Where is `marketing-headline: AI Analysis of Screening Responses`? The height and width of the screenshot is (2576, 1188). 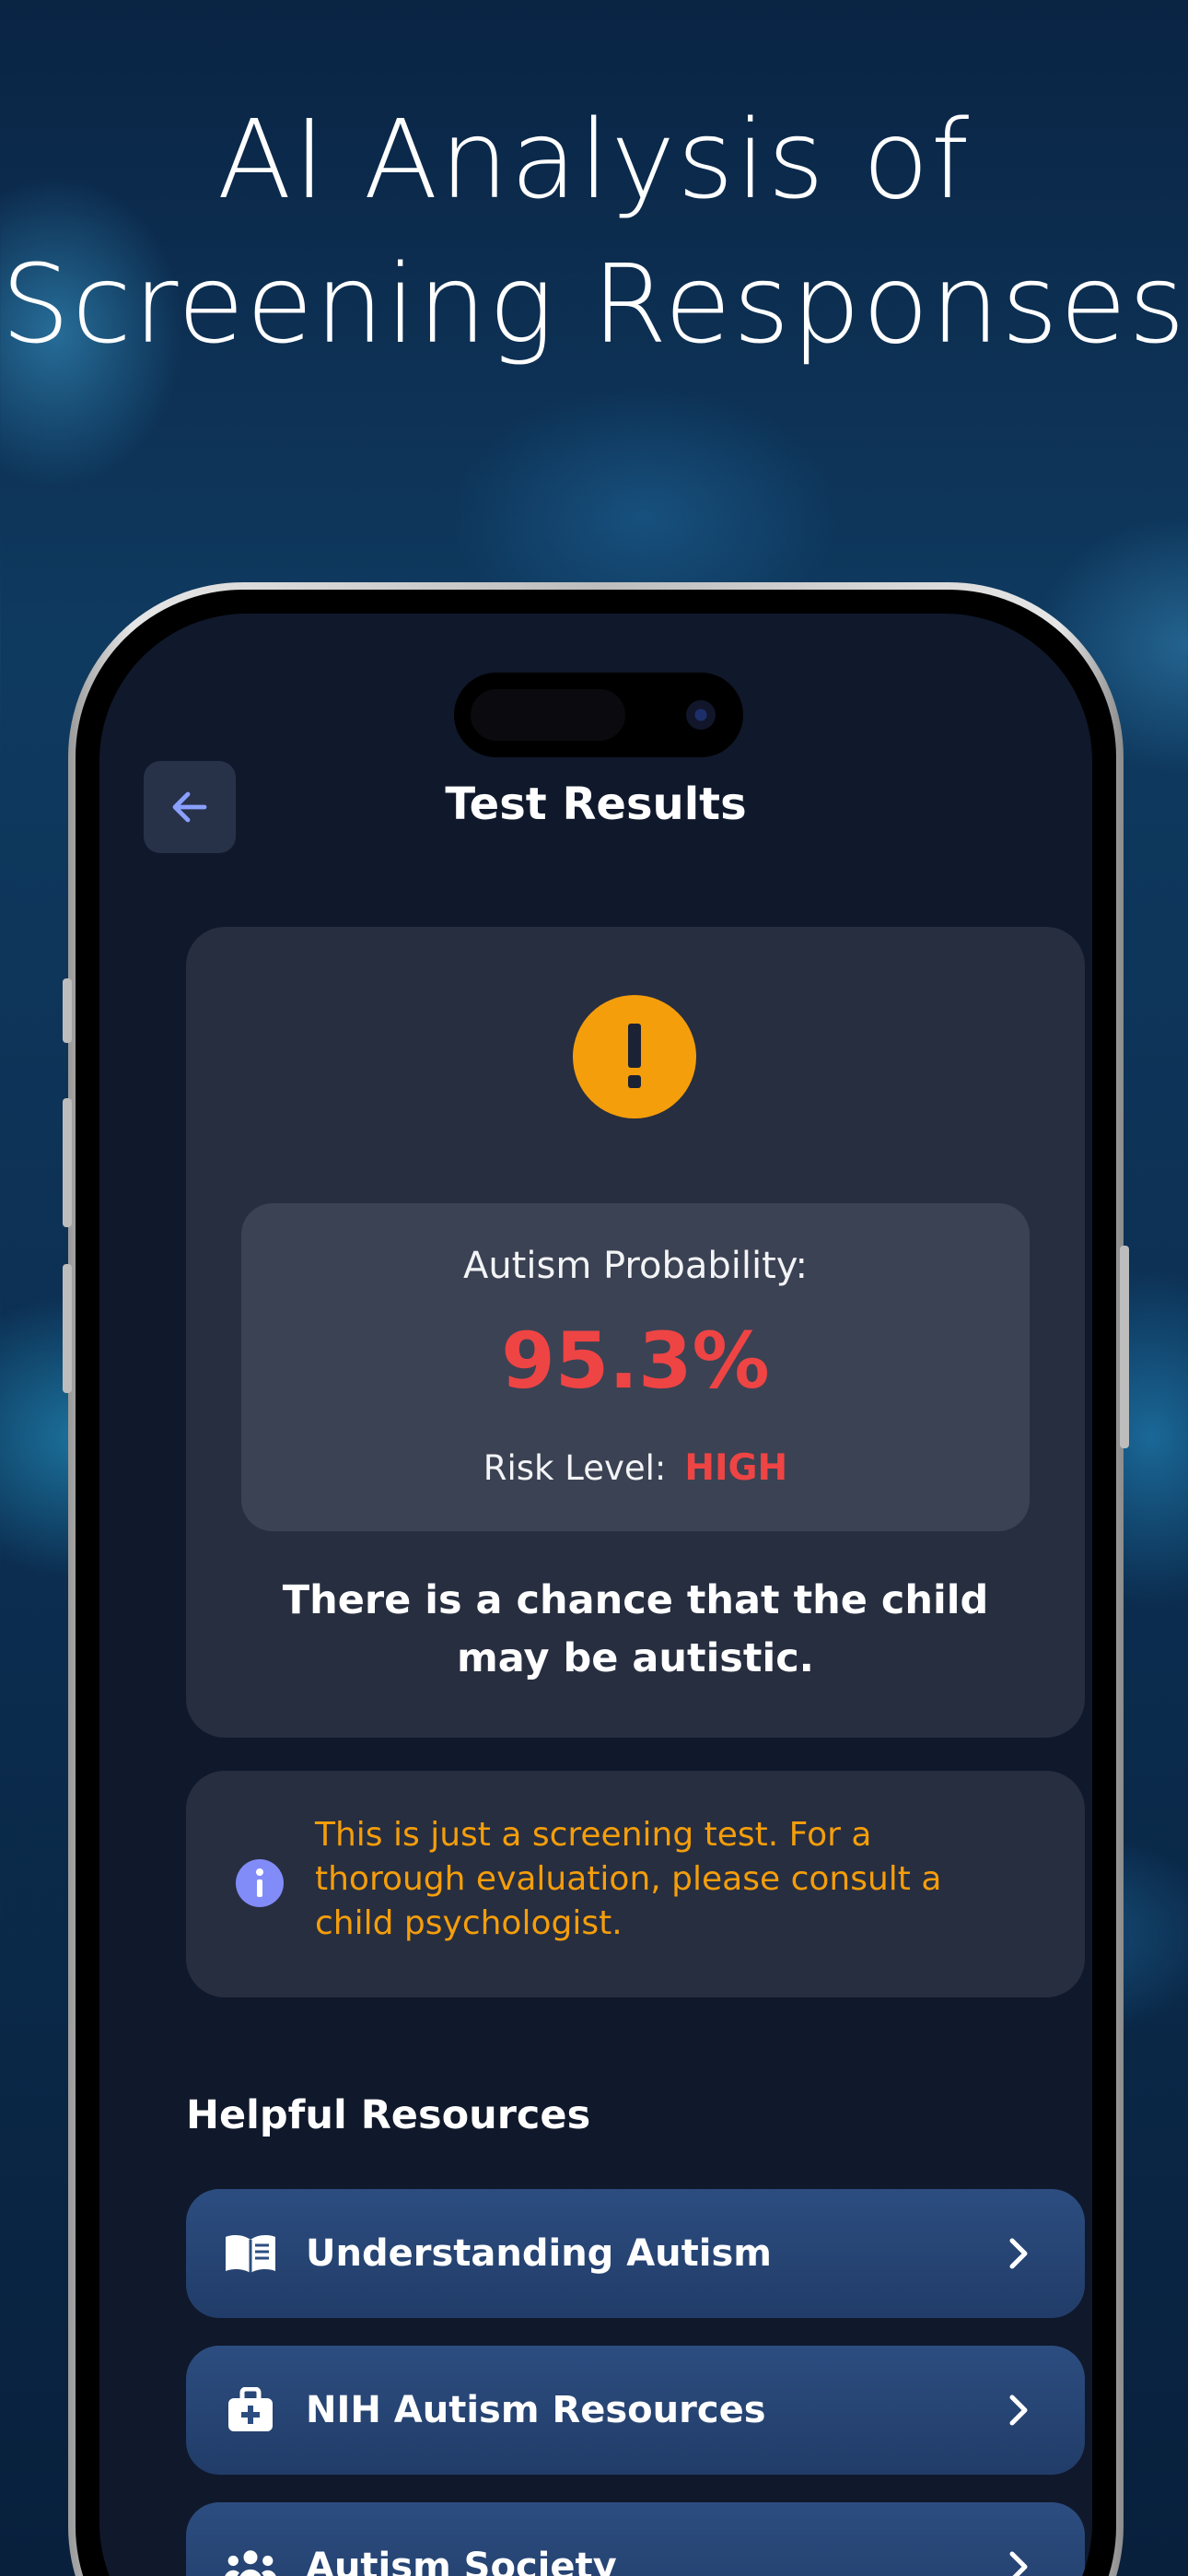
marketing-headline: AI Analysis of Screening Responses is located at coordinates (594, 232).